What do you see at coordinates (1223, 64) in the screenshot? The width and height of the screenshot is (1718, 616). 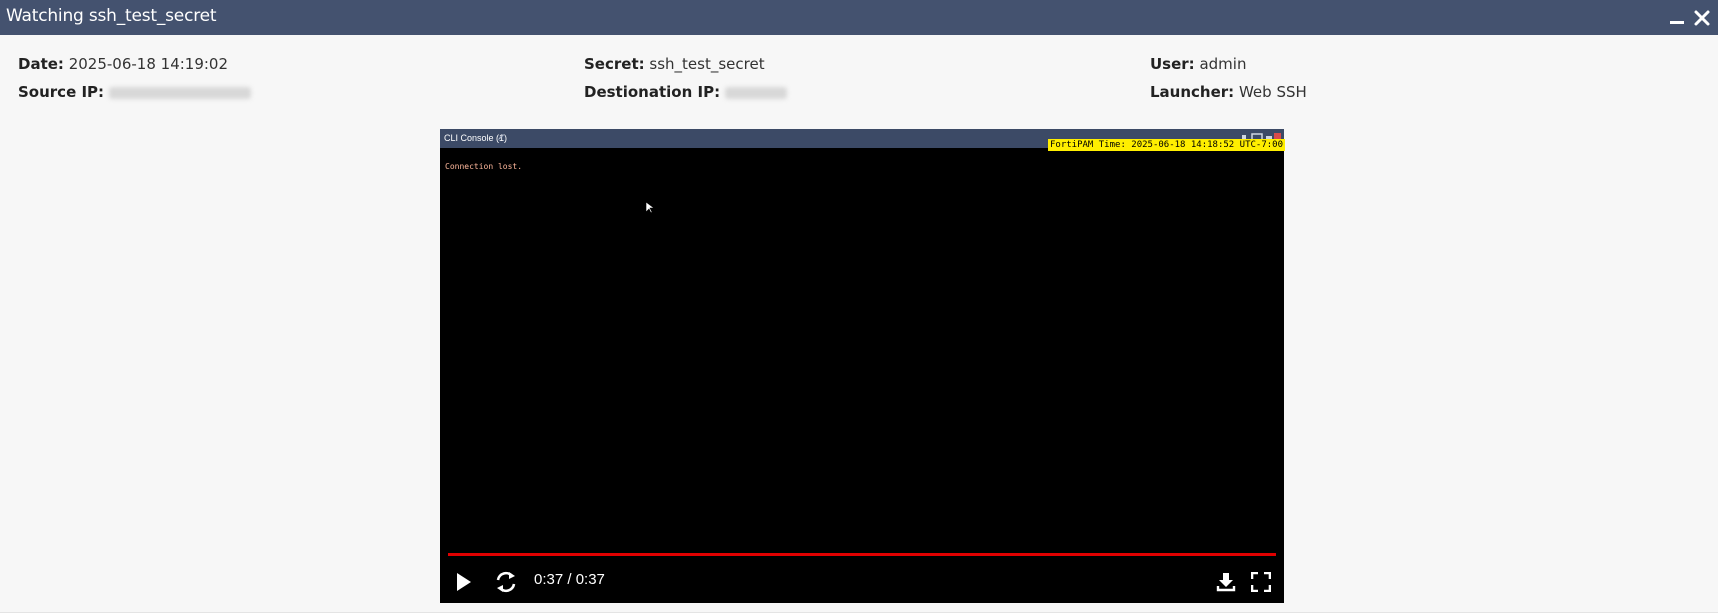 I see `user-value: admin` at bounding box center [1223, 64].